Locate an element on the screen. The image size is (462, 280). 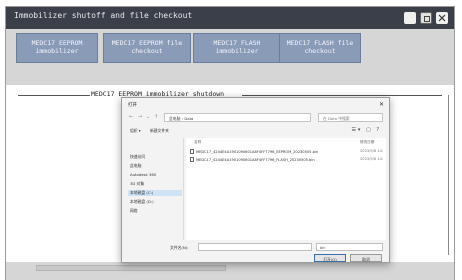
section-divider-left is located at coordinates (54, 95).